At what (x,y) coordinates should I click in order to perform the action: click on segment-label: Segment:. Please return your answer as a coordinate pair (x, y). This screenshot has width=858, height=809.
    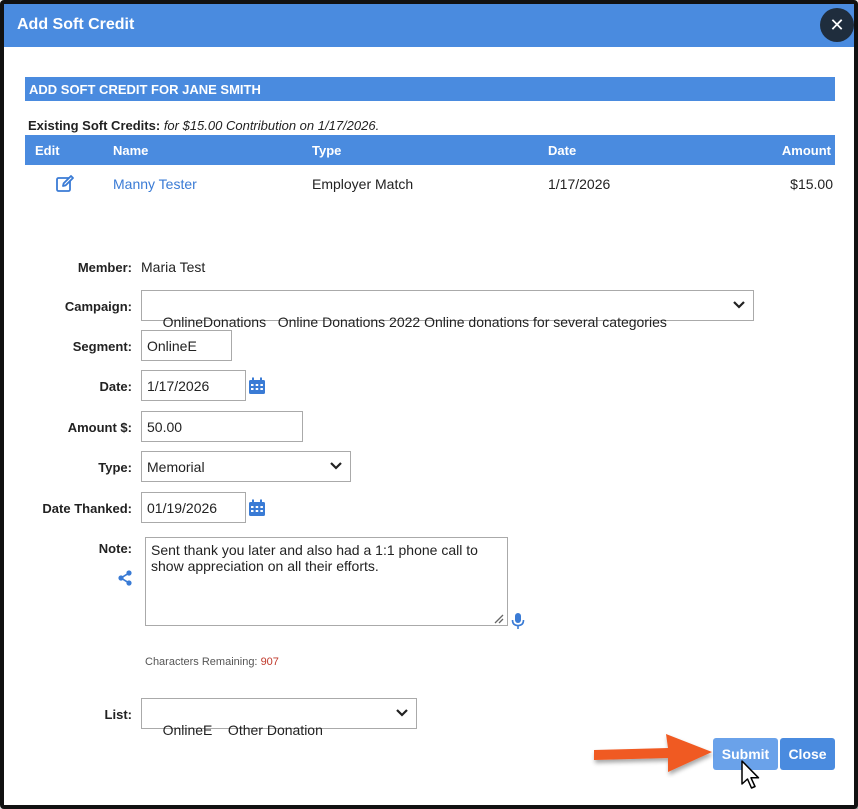
    Looking at the image, I should click on (102, 346).